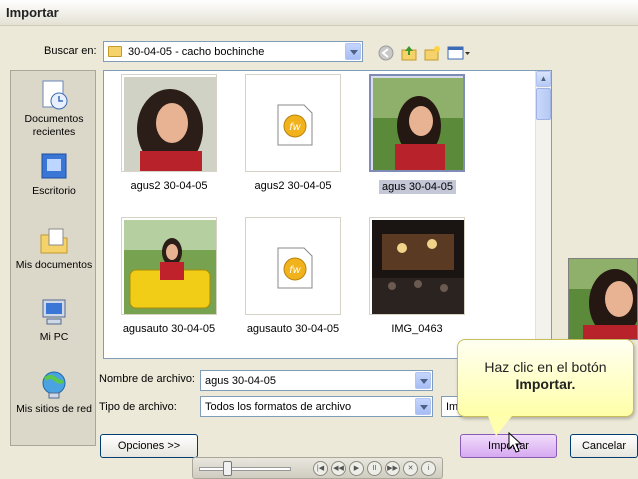 This screenshot has width=638, height=479. I want to click on filename-label: Nombre de archivo:, so click(147, 379).